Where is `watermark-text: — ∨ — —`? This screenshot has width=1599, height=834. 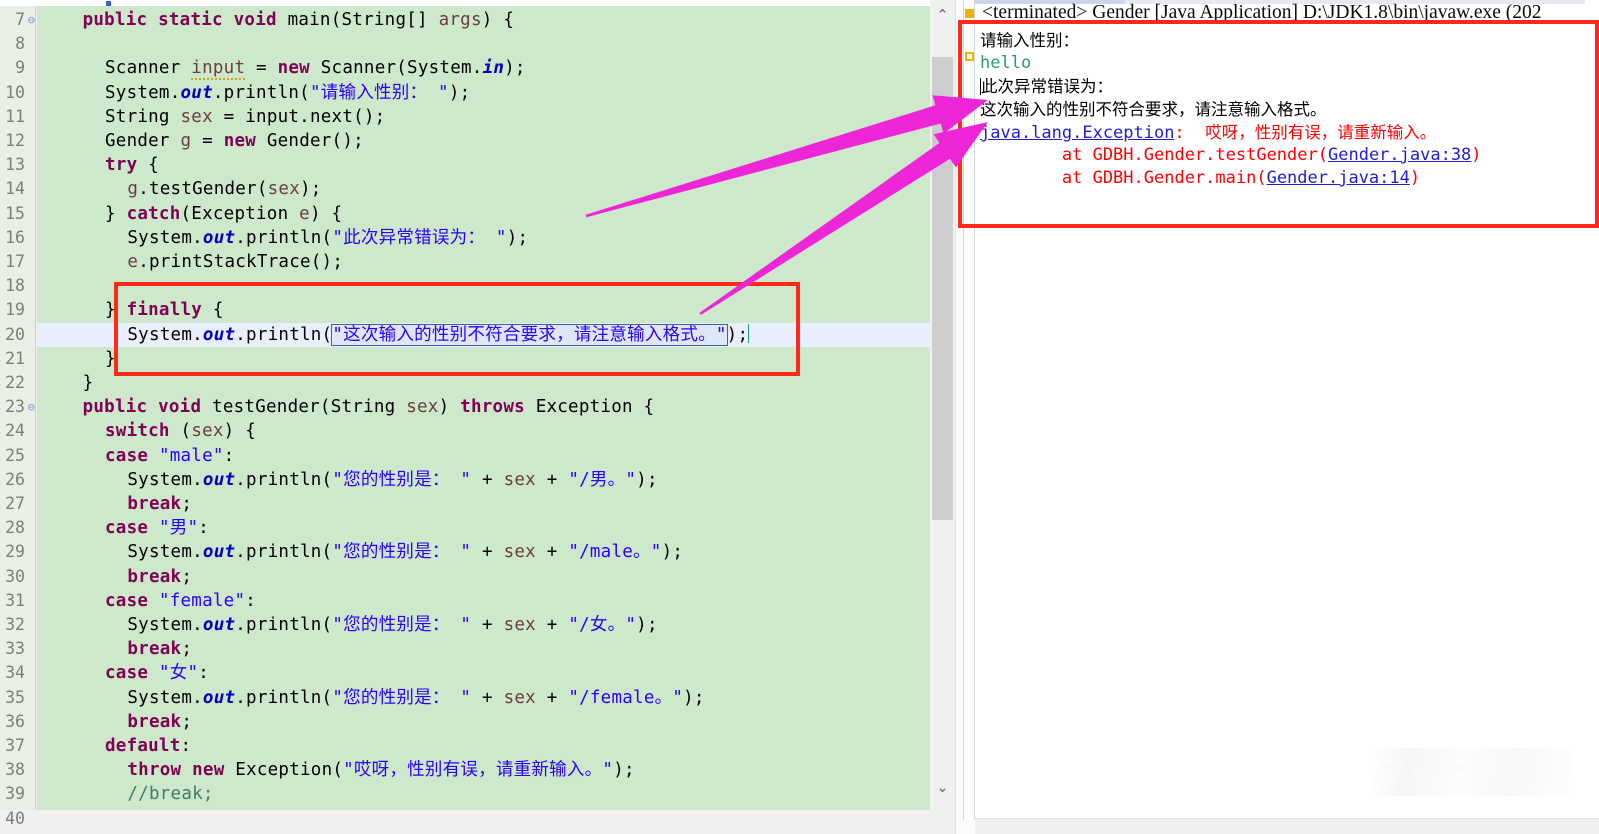 watermark-text: — ∨ — — is located at coordinates (1423, 767).